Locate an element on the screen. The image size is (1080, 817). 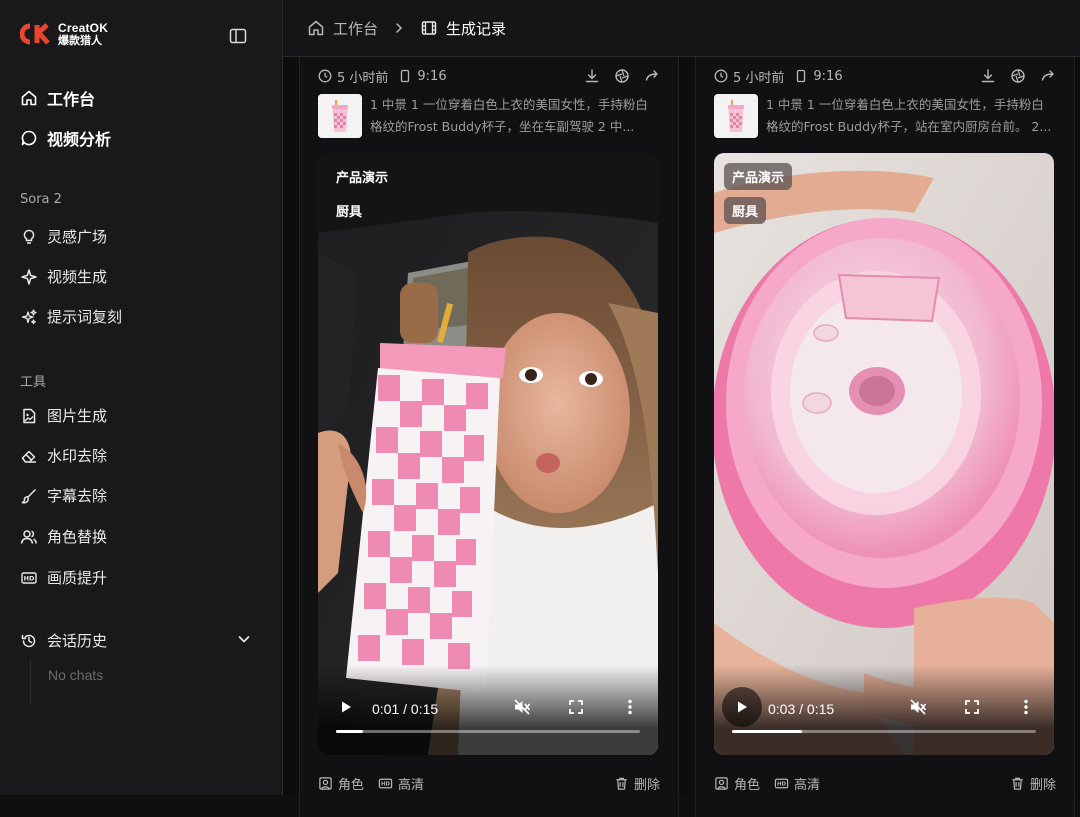
sidebar-item-prompt-replicate: 提示词复刻 is located at coordinates (71, 316).